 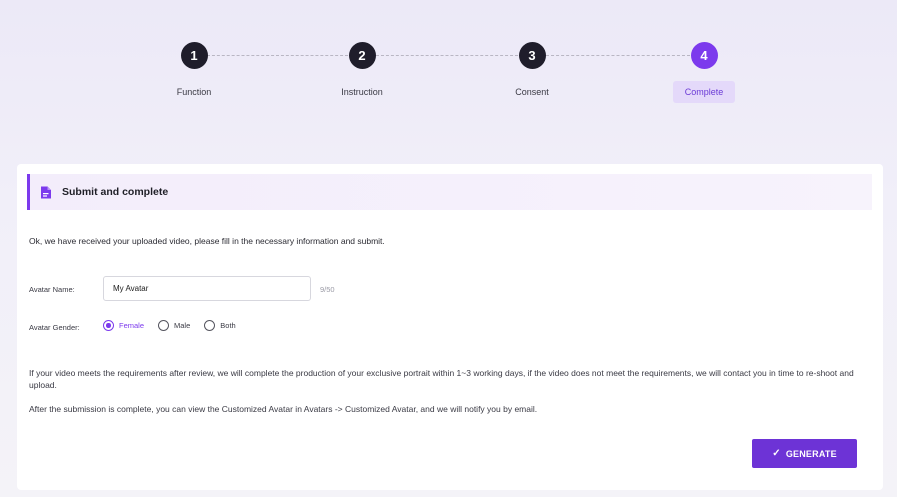 I want to click on generate-button: ✓ GENERATE, so click(x=804, y=453).